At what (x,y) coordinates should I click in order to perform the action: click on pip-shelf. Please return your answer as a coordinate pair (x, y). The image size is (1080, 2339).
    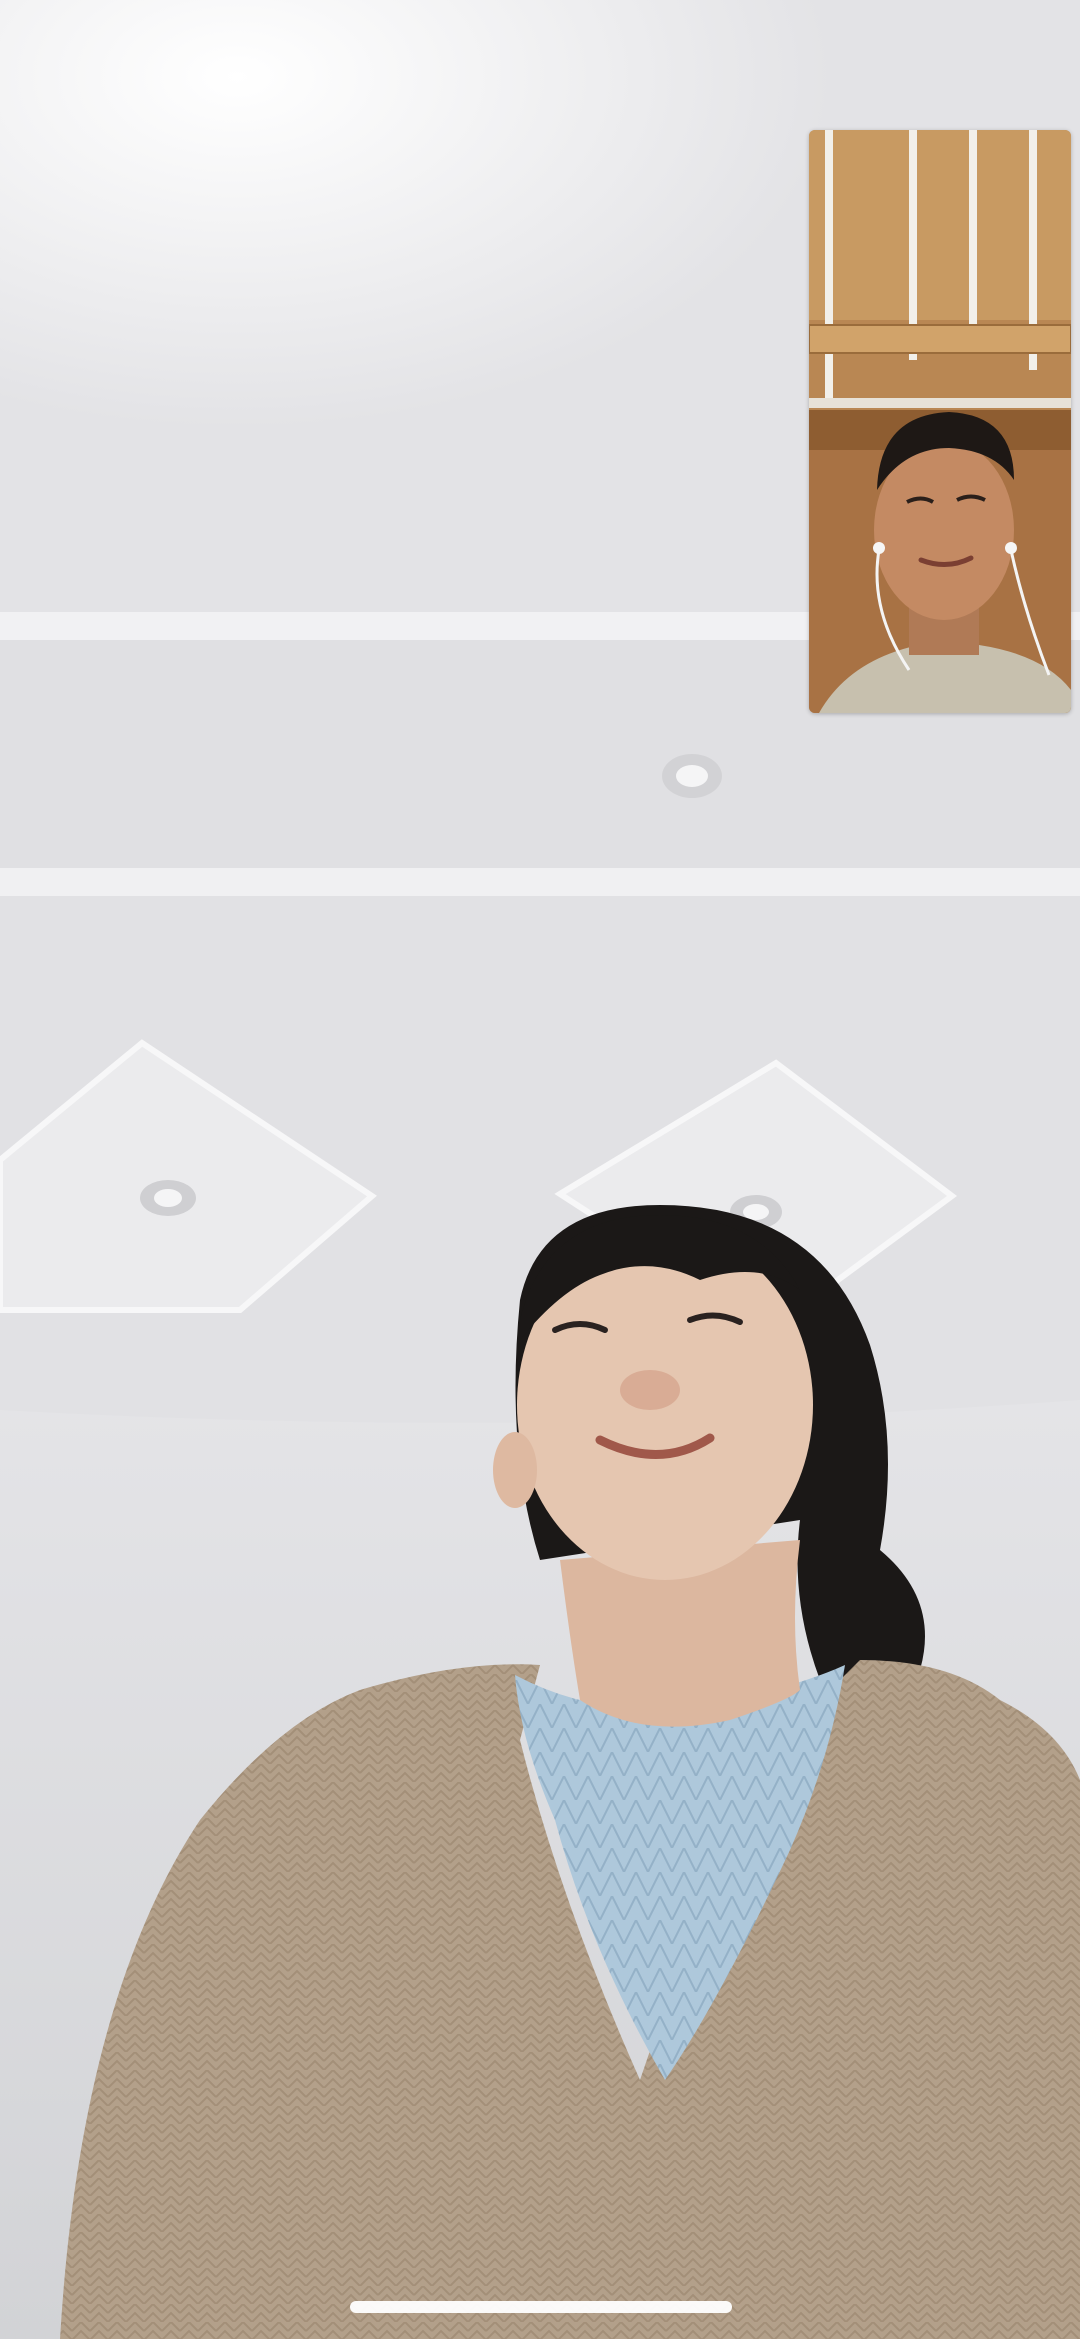
    Looking at the image, I should click on (940, 339).